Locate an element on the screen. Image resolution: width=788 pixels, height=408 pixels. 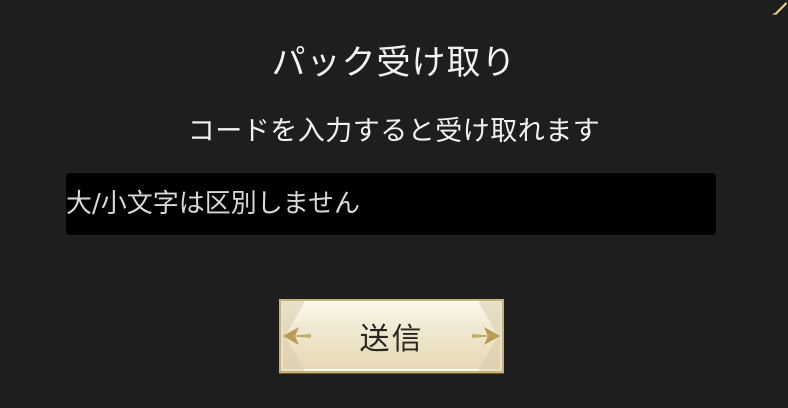
code-input is located at coordinates (391, 204).